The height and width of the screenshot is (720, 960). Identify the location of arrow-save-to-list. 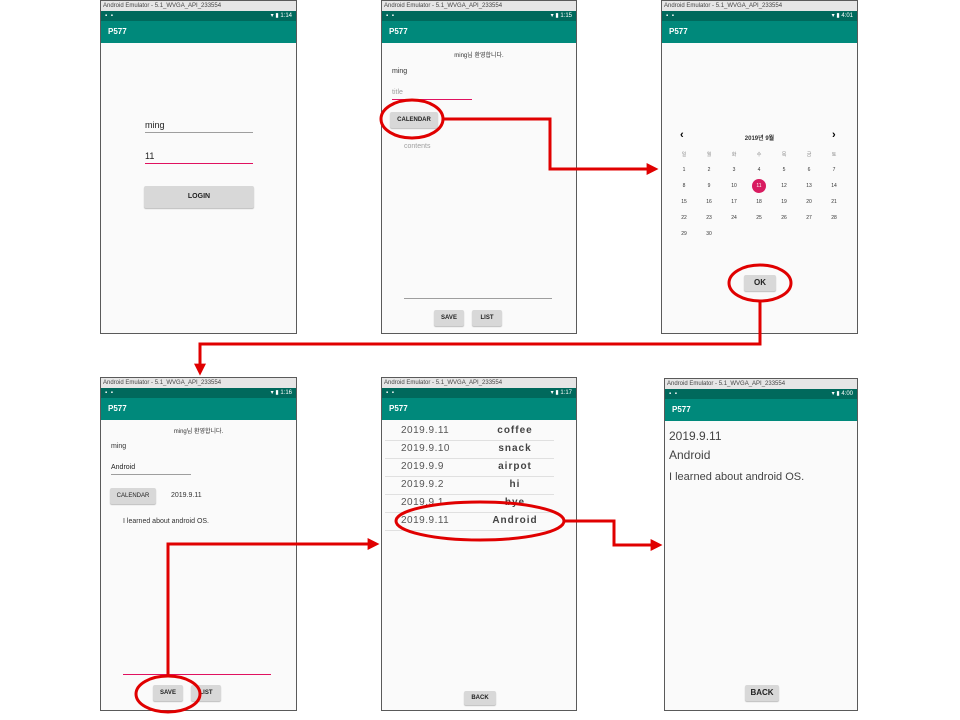
(273, 607).